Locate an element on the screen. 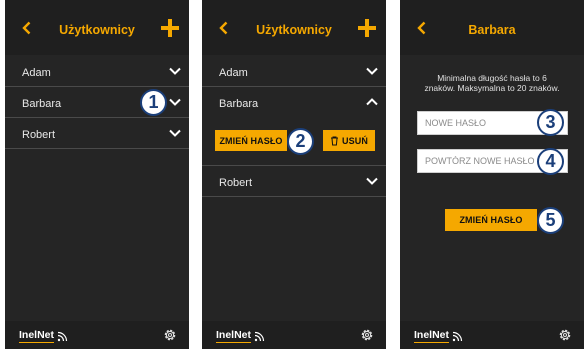 This screenshot has height=349, width=584. header: Barbara is located at coordinates (492, 27).